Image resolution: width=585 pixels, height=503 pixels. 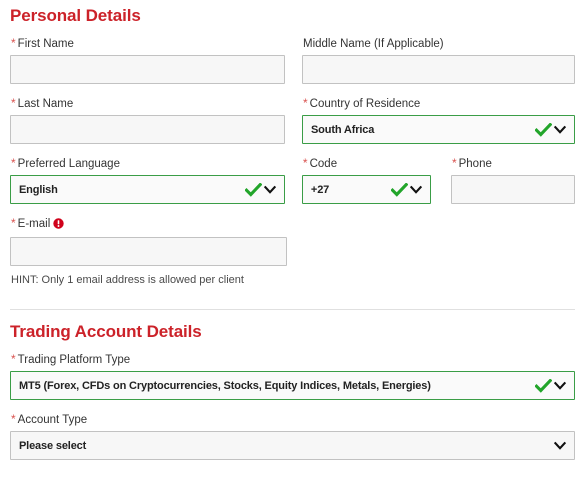 I want to click on last-name-input, so click(x=147, y=129).